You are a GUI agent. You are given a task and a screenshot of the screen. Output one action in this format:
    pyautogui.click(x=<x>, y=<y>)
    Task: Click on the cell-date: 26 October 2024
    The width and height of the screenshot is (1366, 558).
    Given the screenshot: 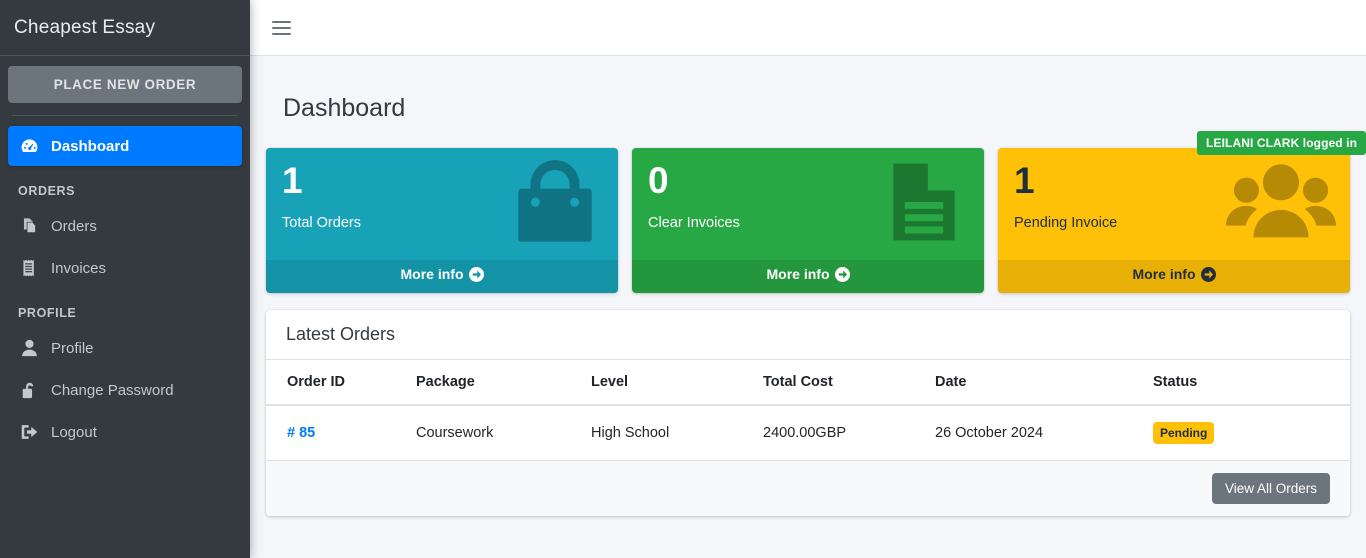 What is the action you would take?
    pyautogui.click(x=1044, y=433)
    